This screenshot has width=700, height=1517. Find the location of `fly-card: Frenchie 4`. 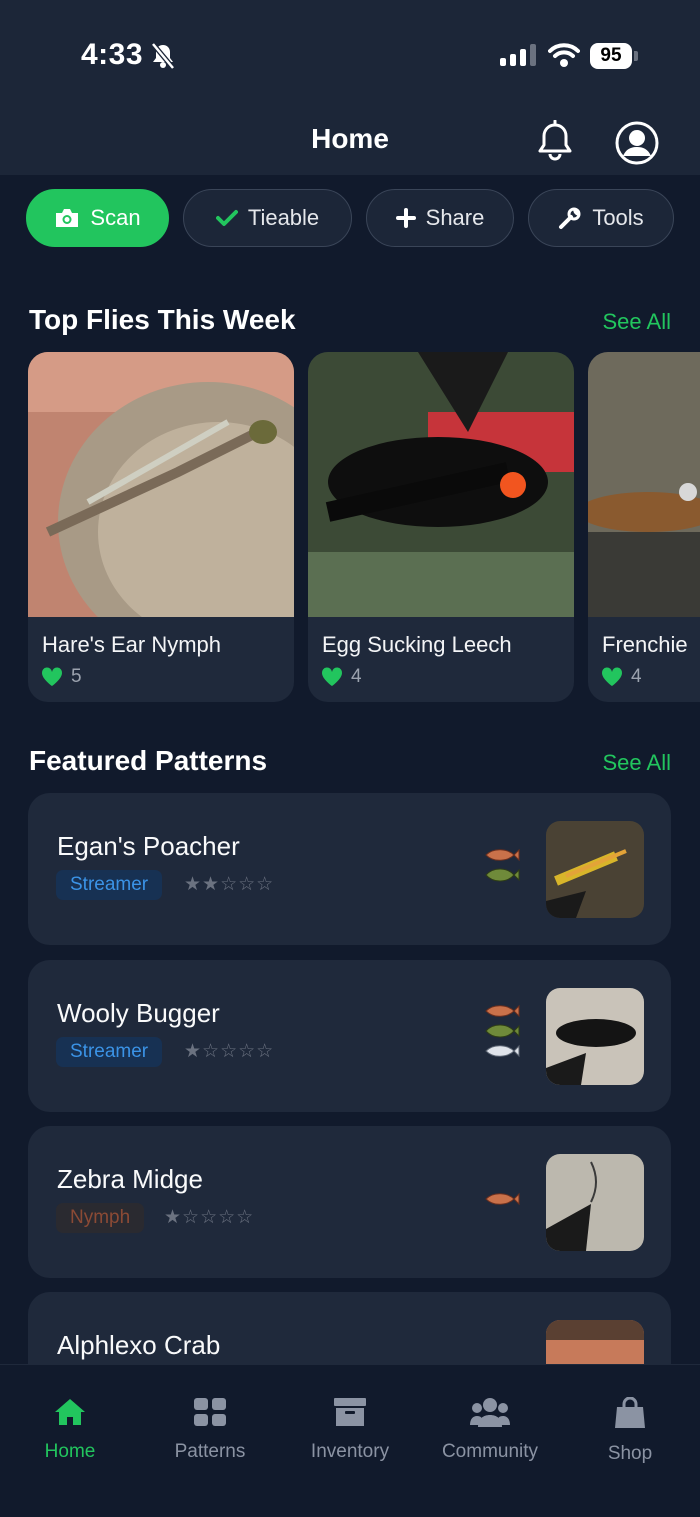

fly-card: Frenchie 4 is located at coordinates (644, 527).